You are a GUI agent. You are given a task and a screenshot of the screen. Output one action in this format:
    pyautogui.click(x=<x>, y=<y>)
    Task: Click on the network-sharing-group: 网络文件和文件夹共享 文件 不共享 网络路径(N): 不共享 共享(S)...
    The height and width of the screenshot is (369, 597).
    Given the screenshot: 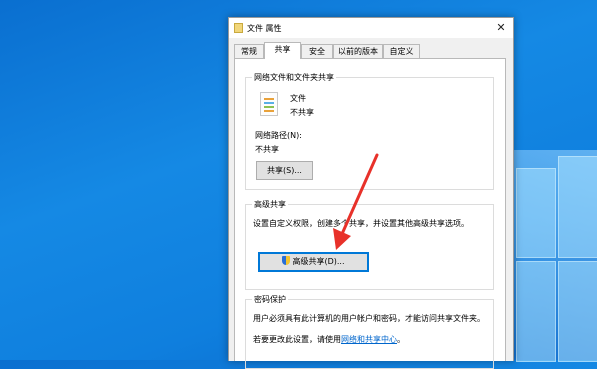 What is the action you would take?
    pyautogui.click(x=369, y=131)
    